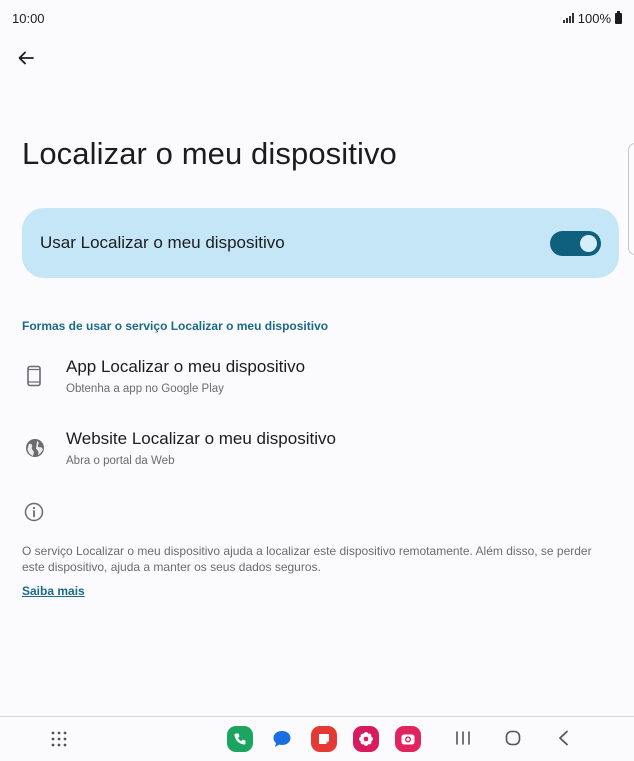 The image size is (634, 761). What do you see at coordinates (34, 376) in the screenshot?
I see `phone-icon` at bounding box center [34, 376].